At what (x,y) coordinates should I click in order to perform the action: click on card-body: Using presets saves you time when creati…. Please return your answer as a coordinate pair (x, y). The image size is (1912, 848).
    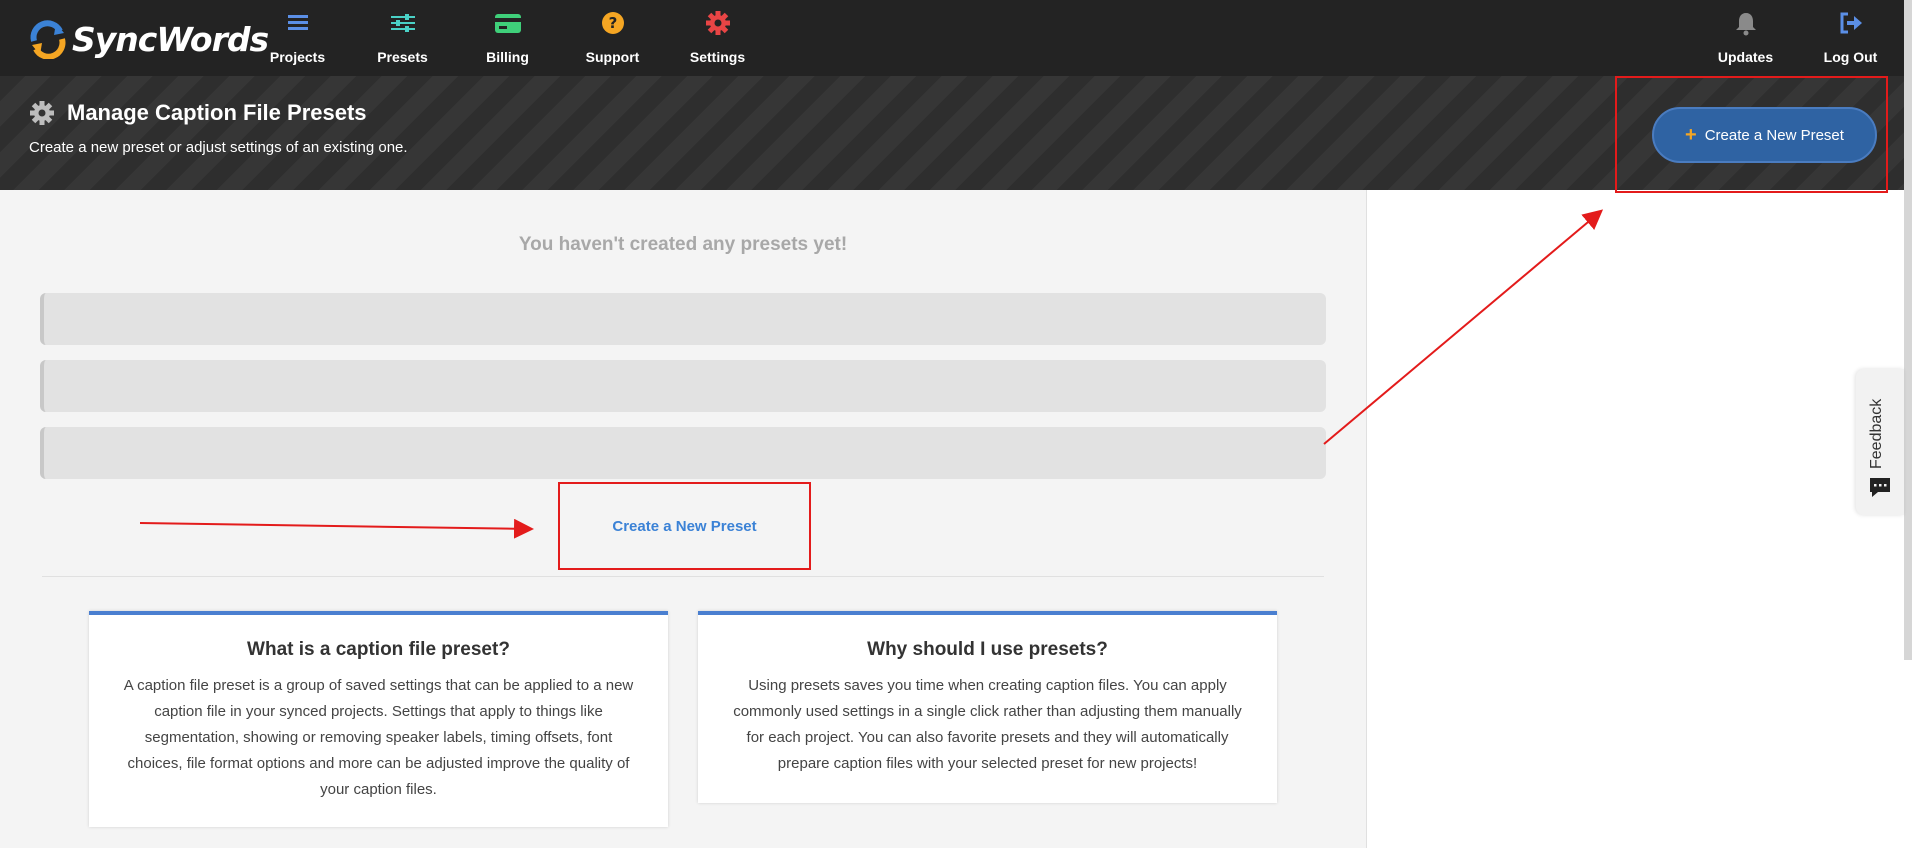
    Looking at the image, I should click on (987, 724).